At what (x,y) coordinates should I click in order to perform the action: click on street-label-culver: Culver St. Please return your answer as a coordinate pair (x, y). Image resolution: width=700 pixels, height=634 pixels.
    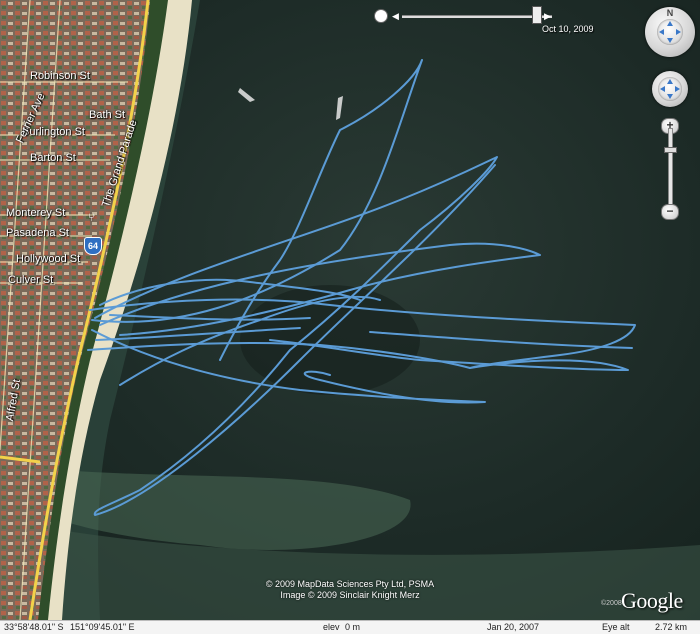
    Looking at the image, I should click on (31, 280).